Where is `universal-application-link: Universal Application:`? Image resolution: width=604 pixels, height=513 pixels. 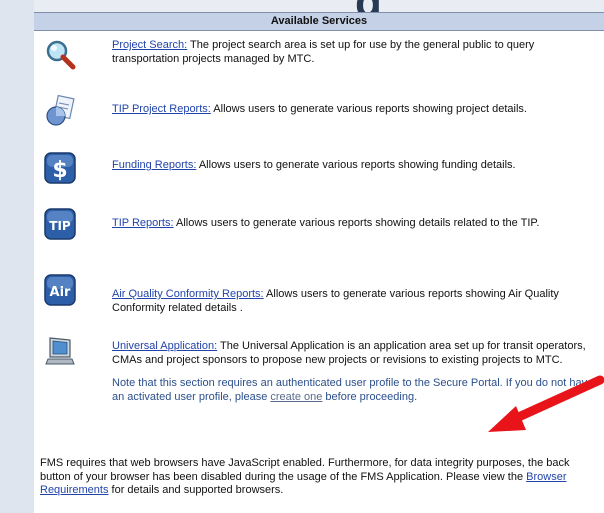
universal-application-link: Universal Application: is located at coordinates (164, 346).